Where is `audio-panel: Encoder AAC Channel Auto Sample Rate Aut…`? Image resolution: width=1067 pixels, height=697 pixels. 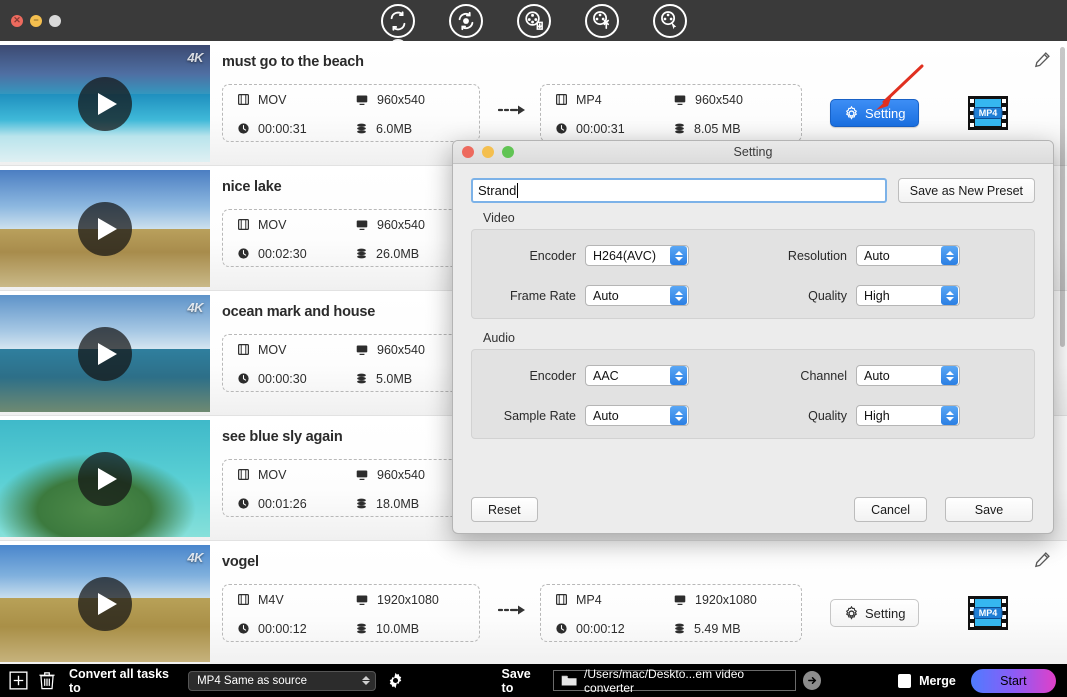 audio-panel: Encoder AAC Channel Auto Sample Rate Aut… is located at coordinates (753, 394).